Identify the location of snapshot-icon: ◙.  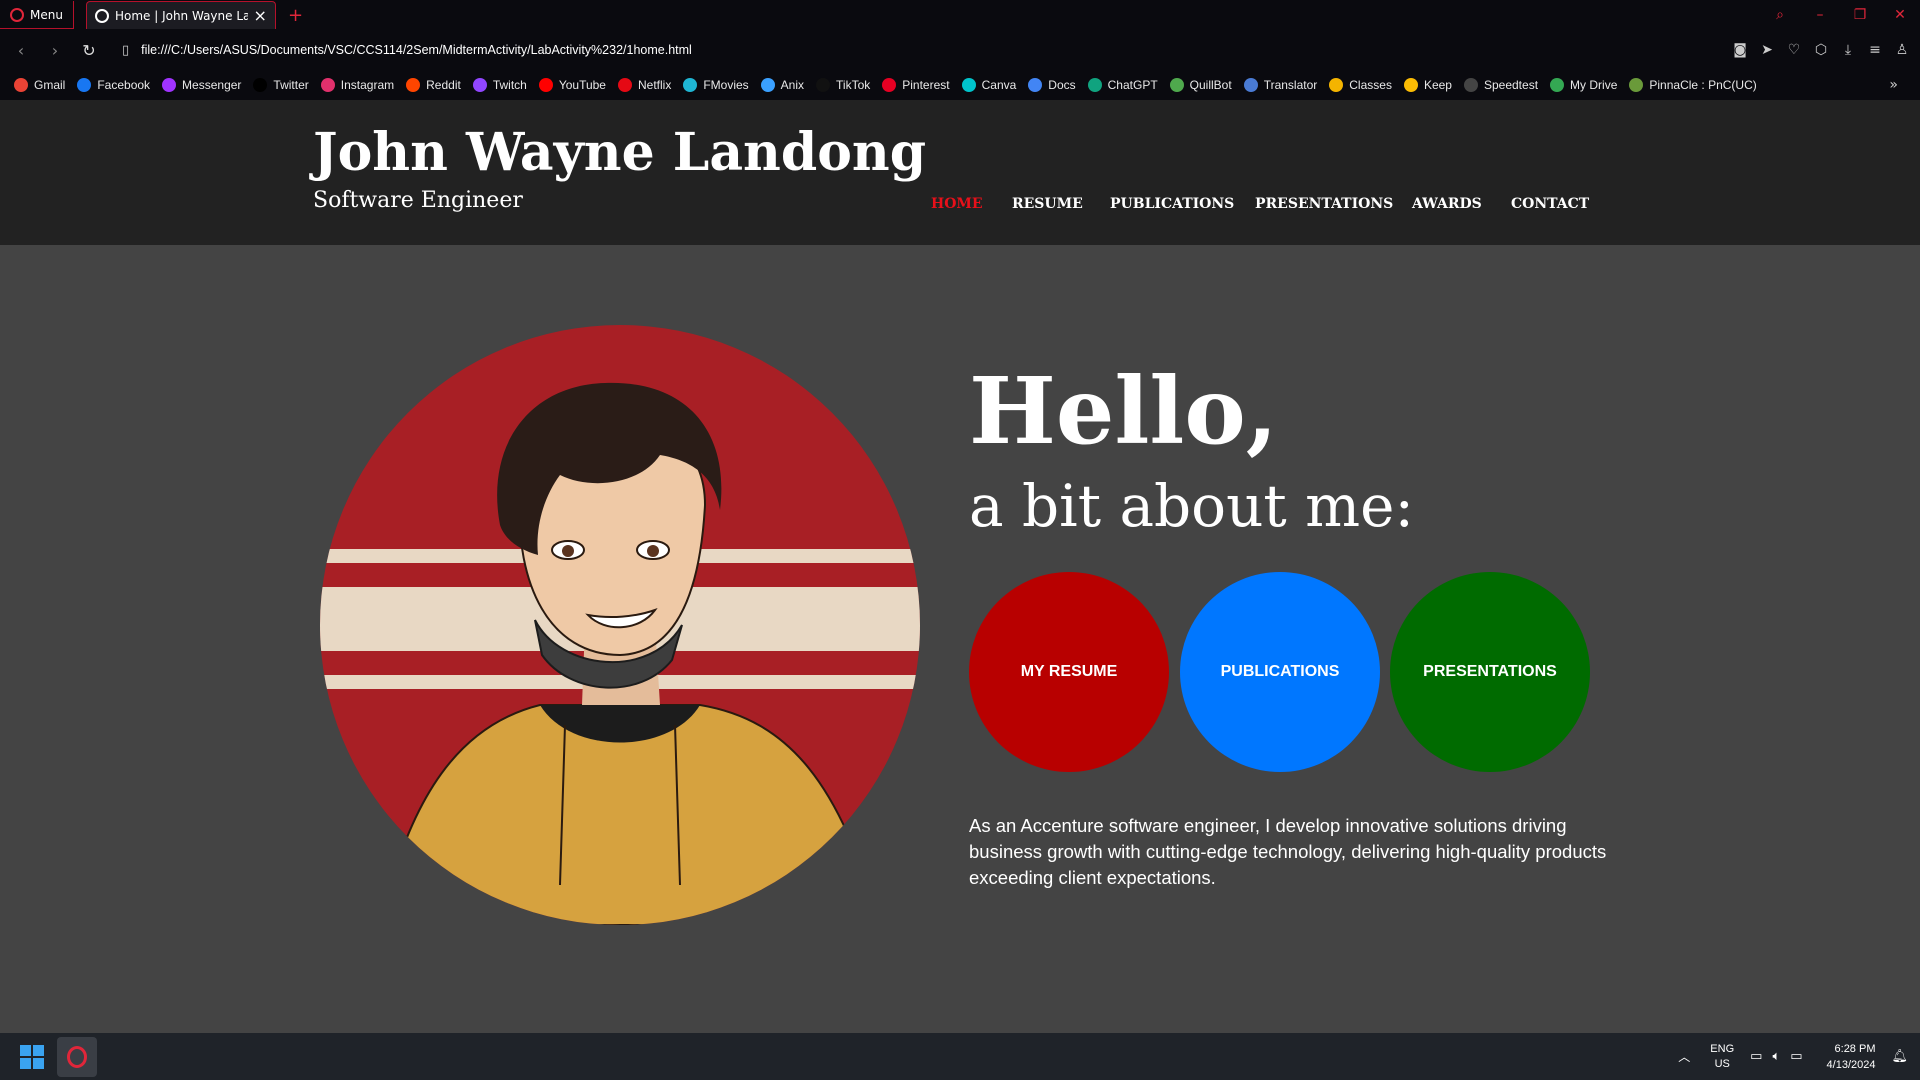
(1740, 50).